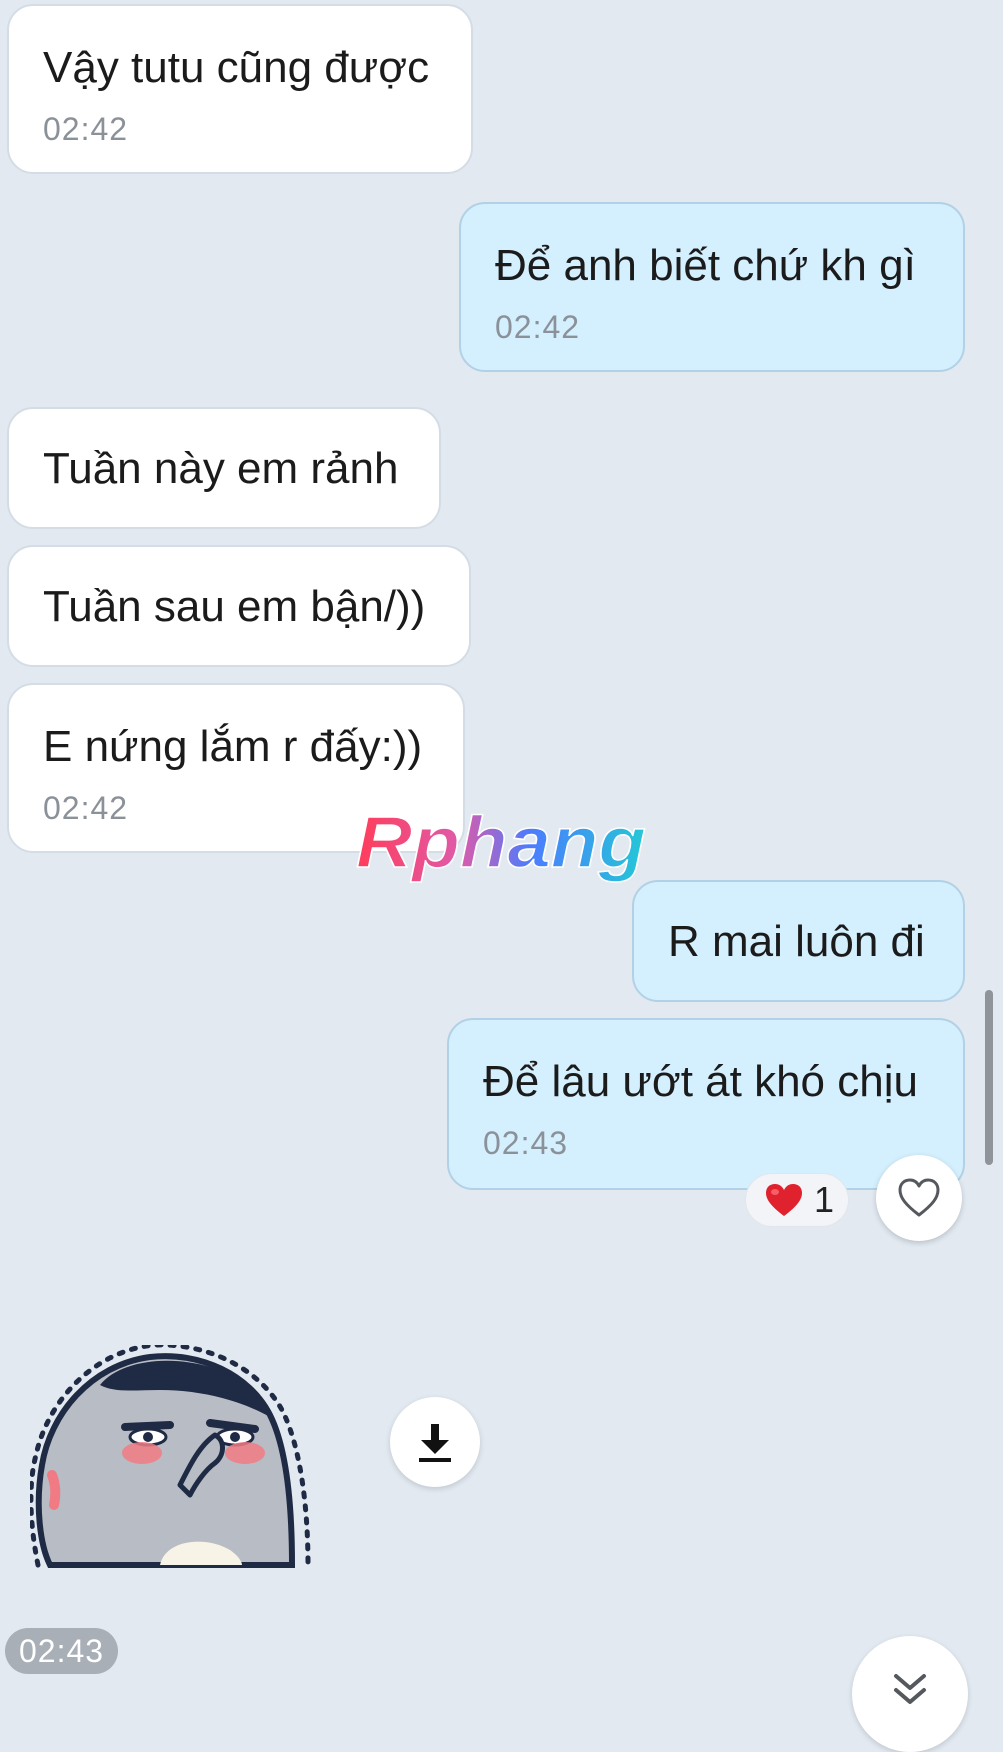  I want to click on scroll-down-button, so click(910, 1694).